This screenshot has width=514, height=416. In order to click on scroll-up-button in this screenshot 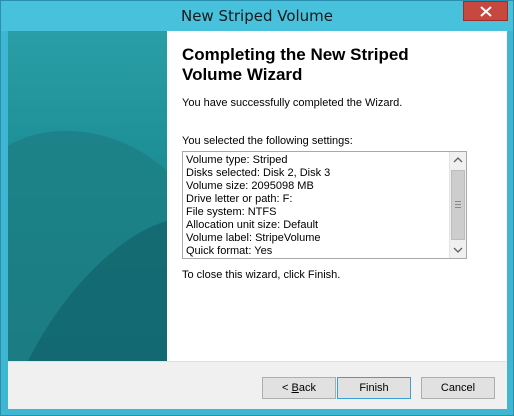, I will do `click(458, 160)`.